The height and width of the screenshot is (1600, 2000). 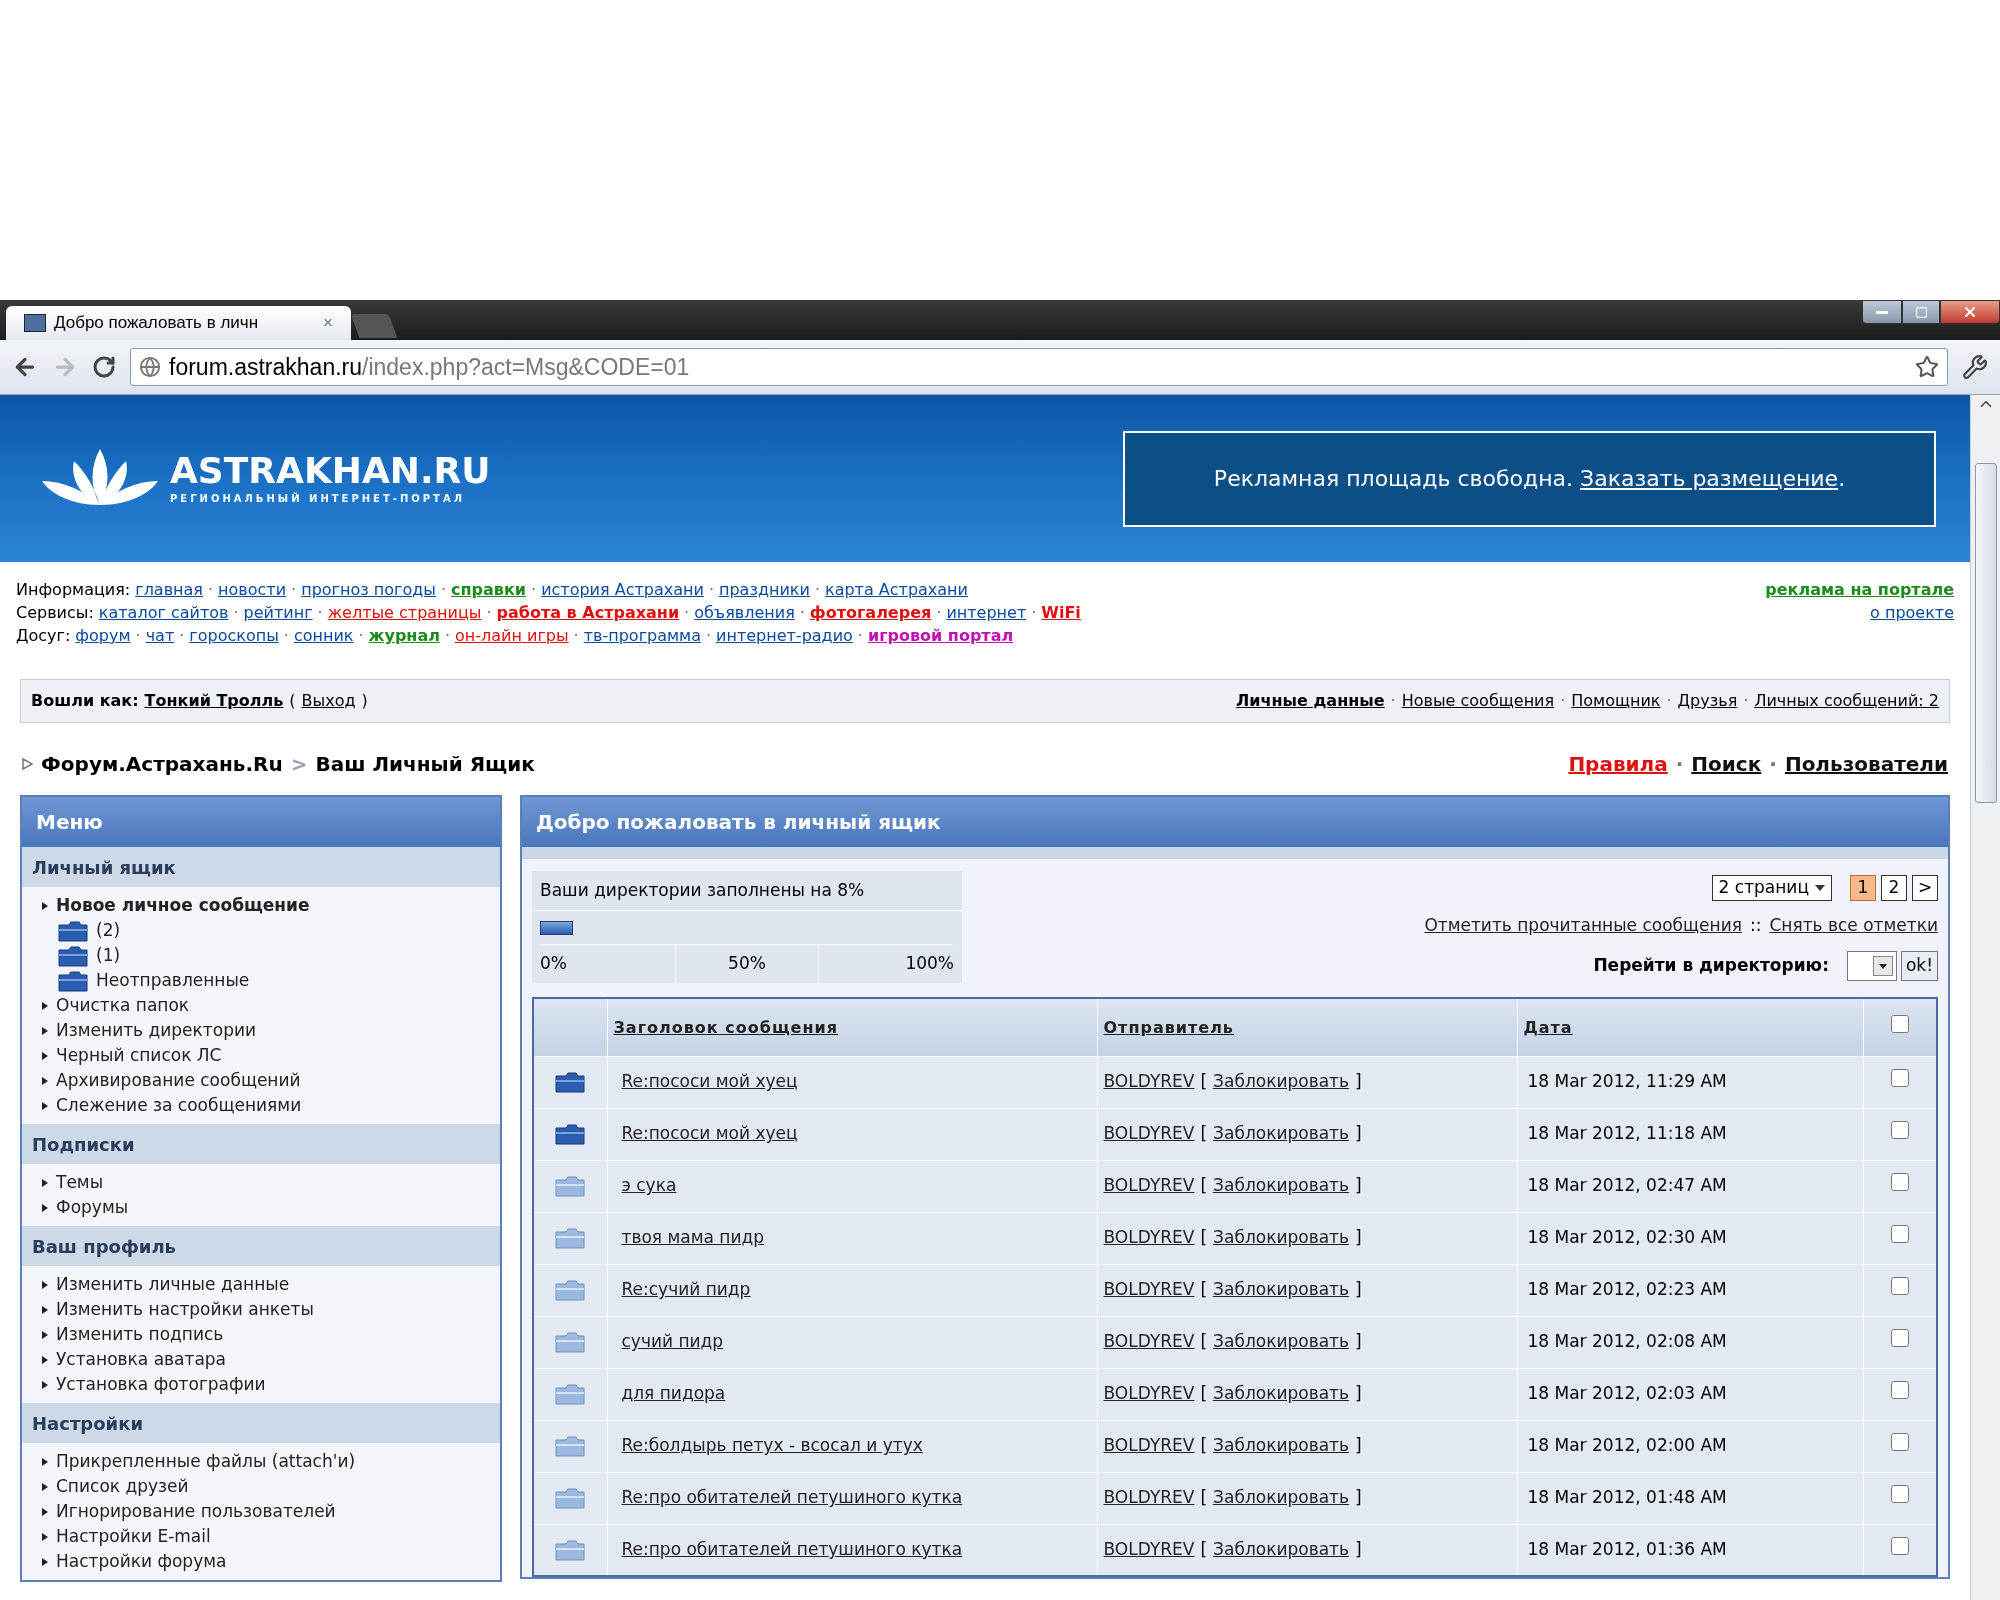 I want to click on nav-link: новости, so click(x=252, y=589).